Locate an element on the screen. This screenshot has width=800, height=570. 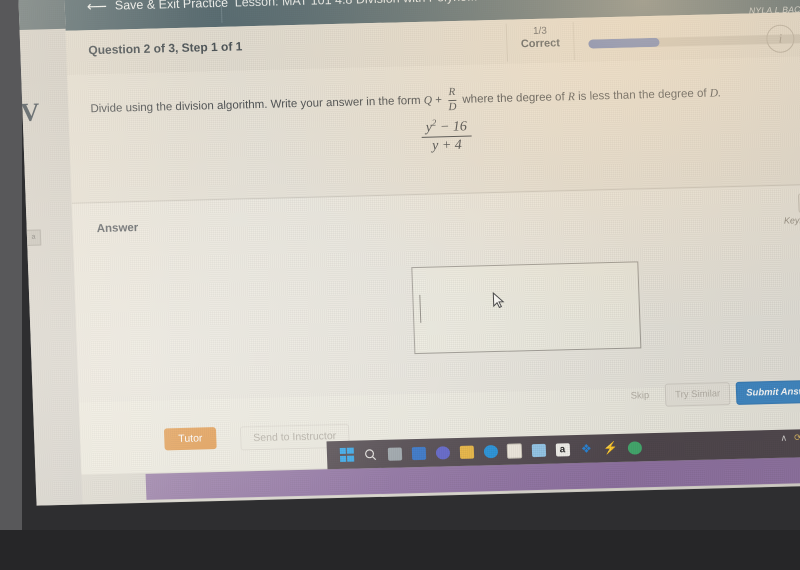
prompt-fraction-r-over-d: R D is located at coordinates (452, 99).